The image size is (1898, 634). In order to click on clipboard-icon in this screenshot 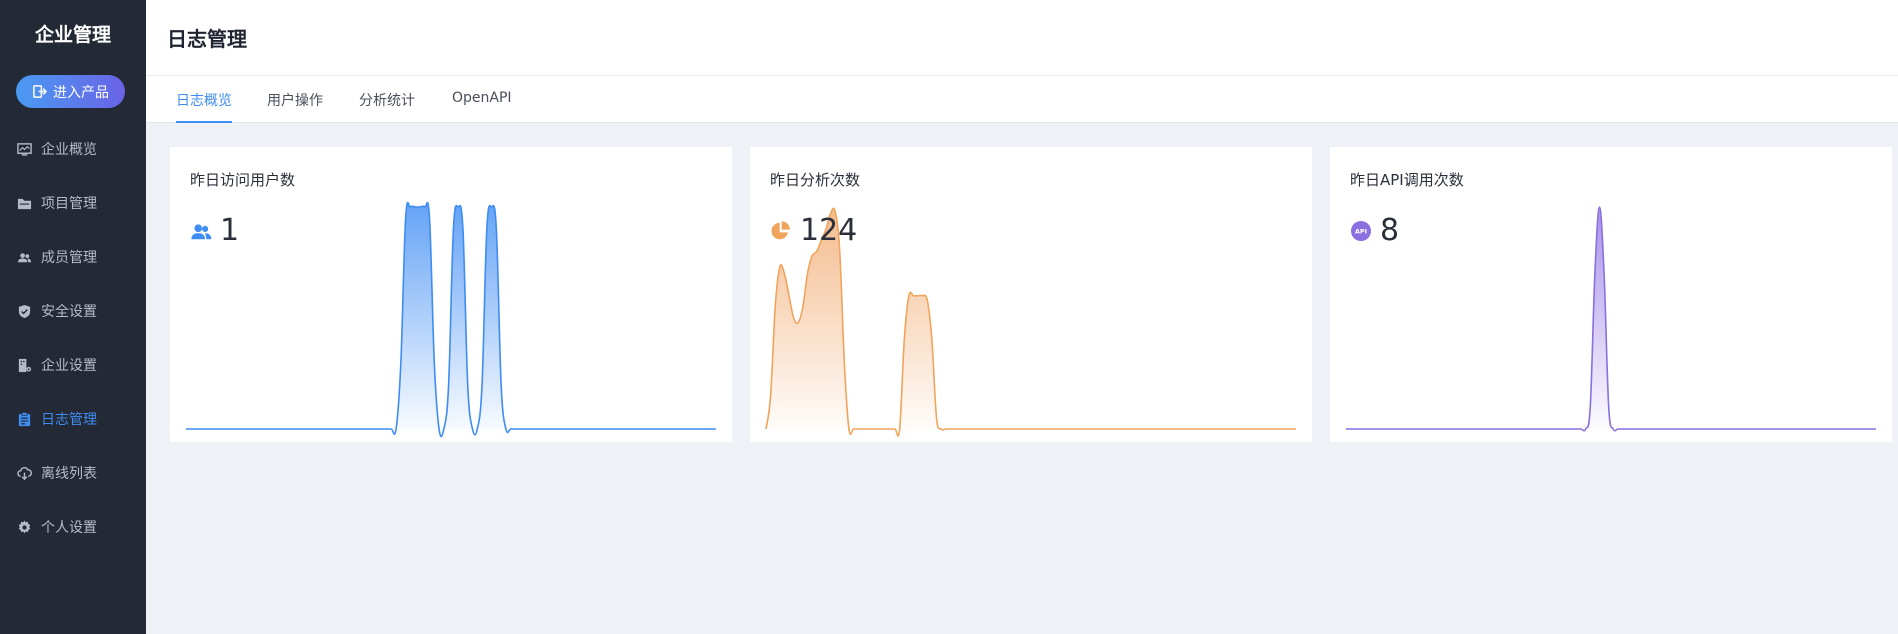, I will do `click(24, 419)`.